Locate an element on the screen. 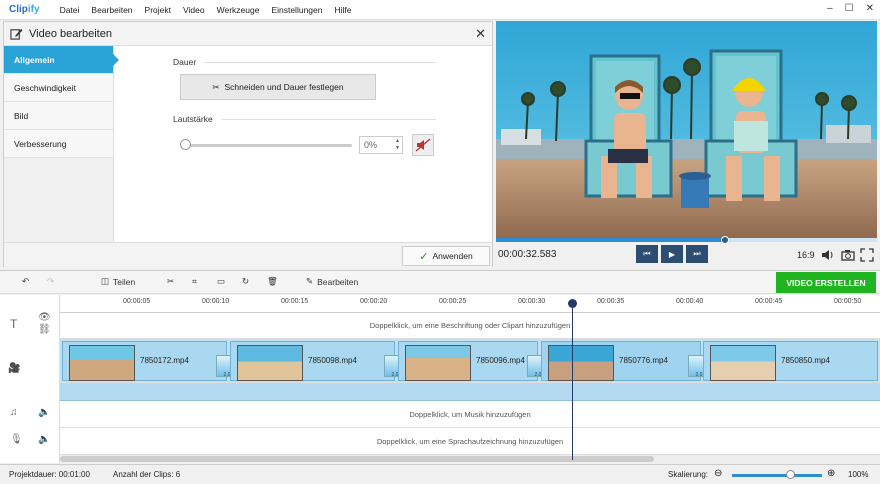  volume-value: 0% is located at coordinates (371, 145).